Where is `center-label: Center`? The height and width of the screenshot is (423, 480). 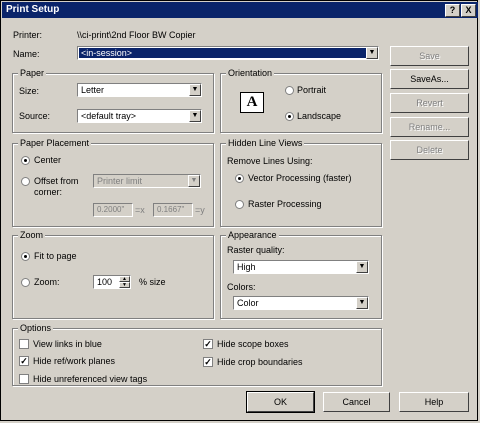
center-label: Center is located at coordinates (48, 160).